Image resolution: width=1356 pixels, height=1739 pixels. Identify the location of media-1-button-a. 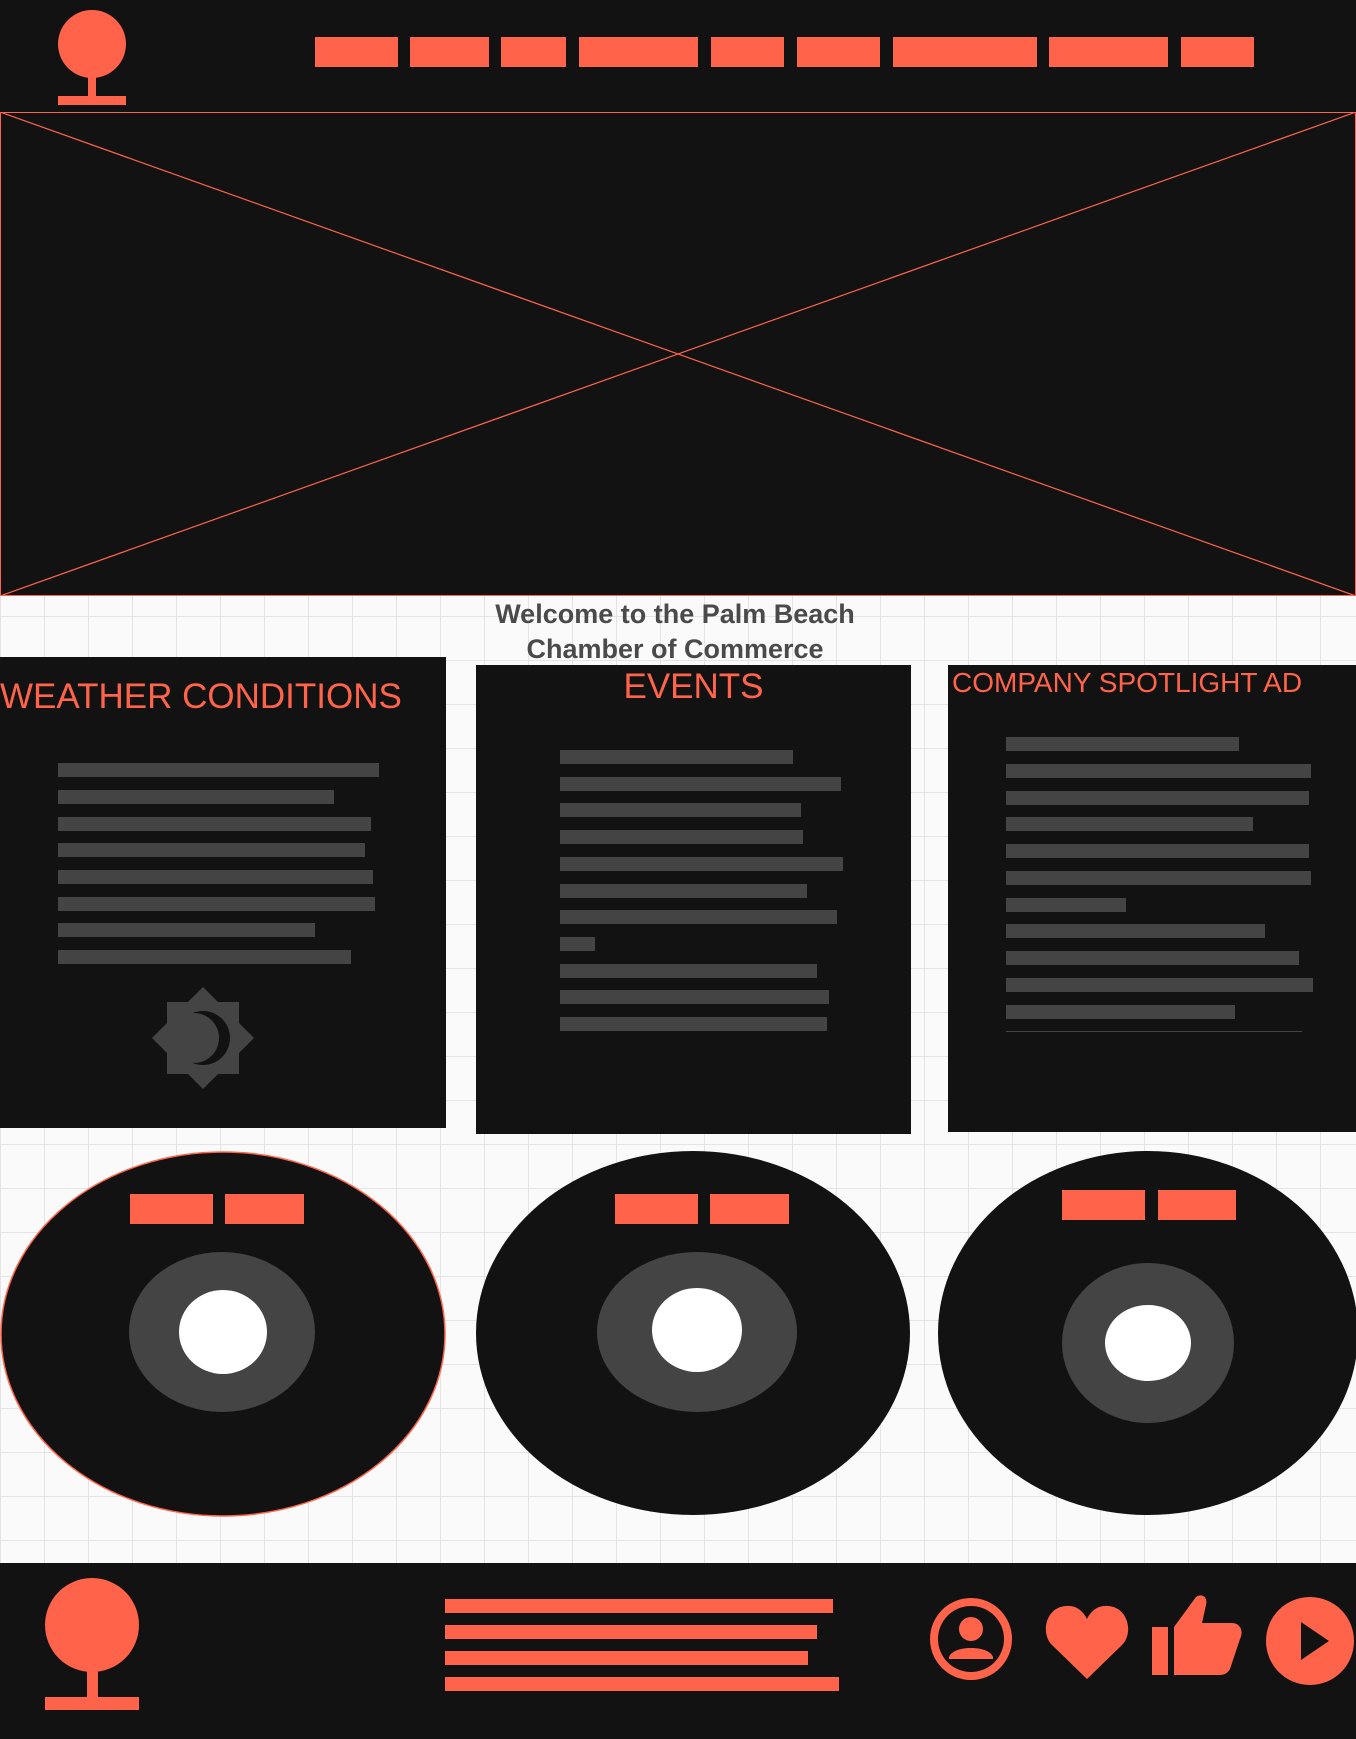
(171, 1209).